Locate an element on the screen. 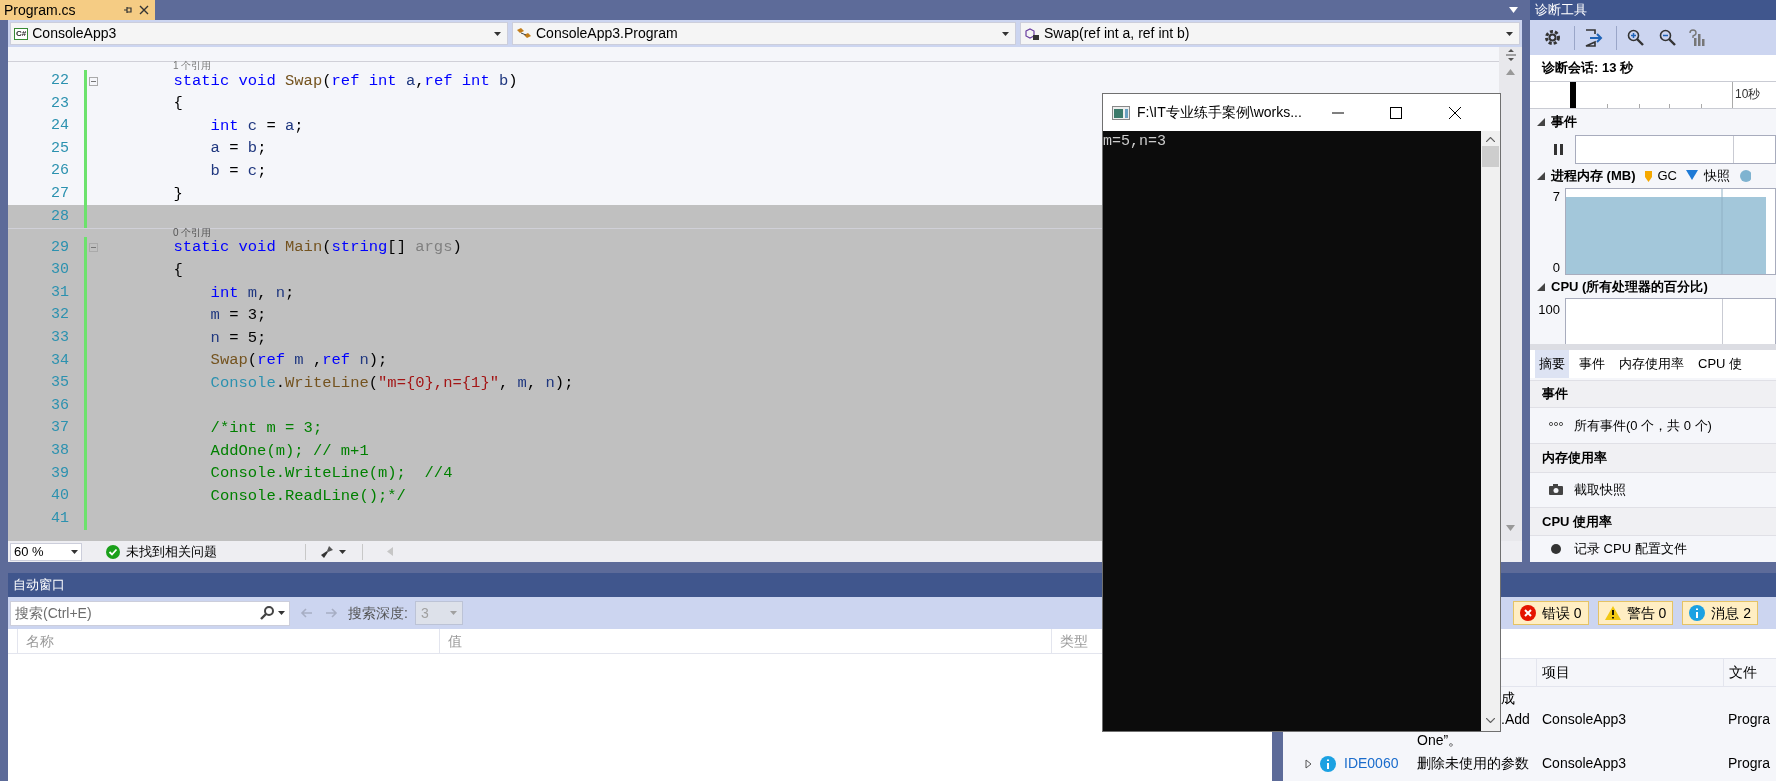  line-number: 32 is located at coordinates (60, 315).